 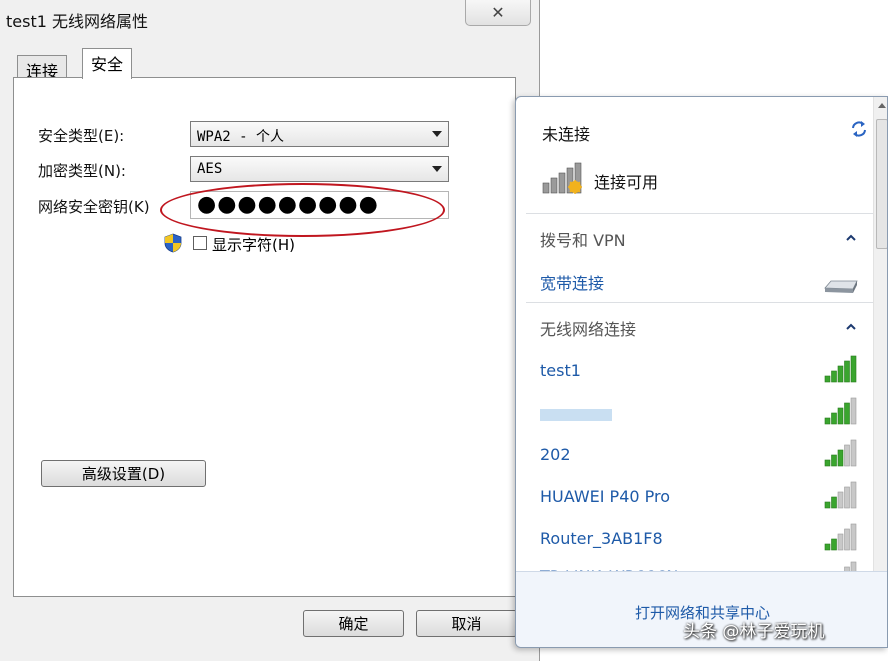 What do you see at coordinates (77, 21) in the screenshot?
I see `dialog-title: test1 无线网络属性` at bounding box center [77, 21].